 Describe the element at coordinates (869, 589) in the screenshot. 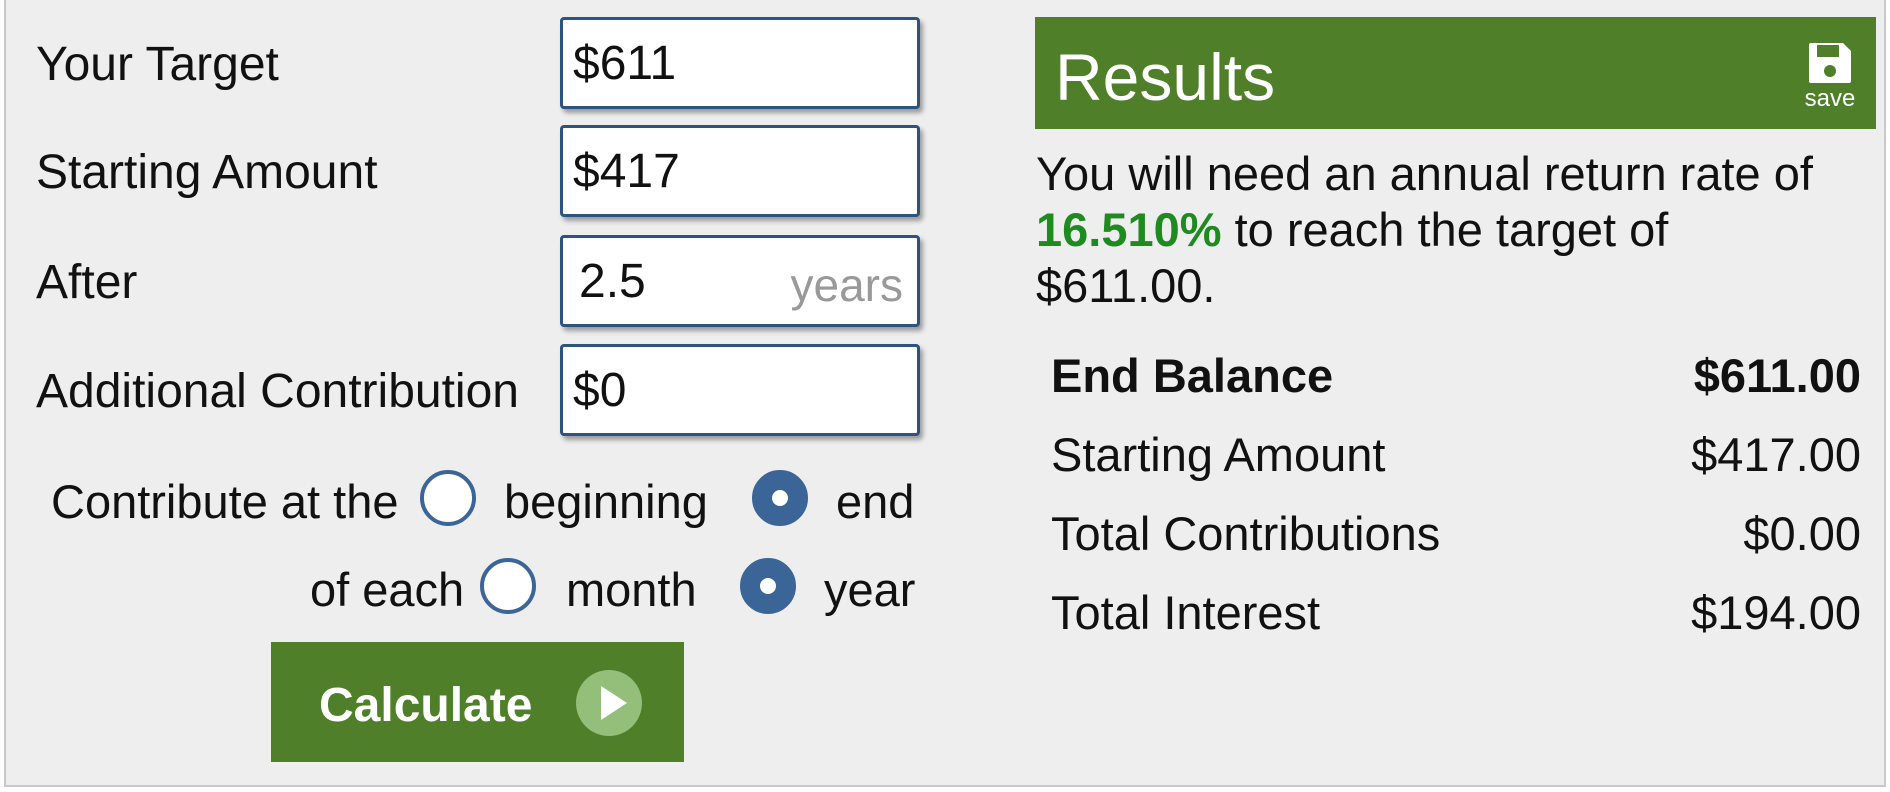

I see `year-radio-label: year` at that location.